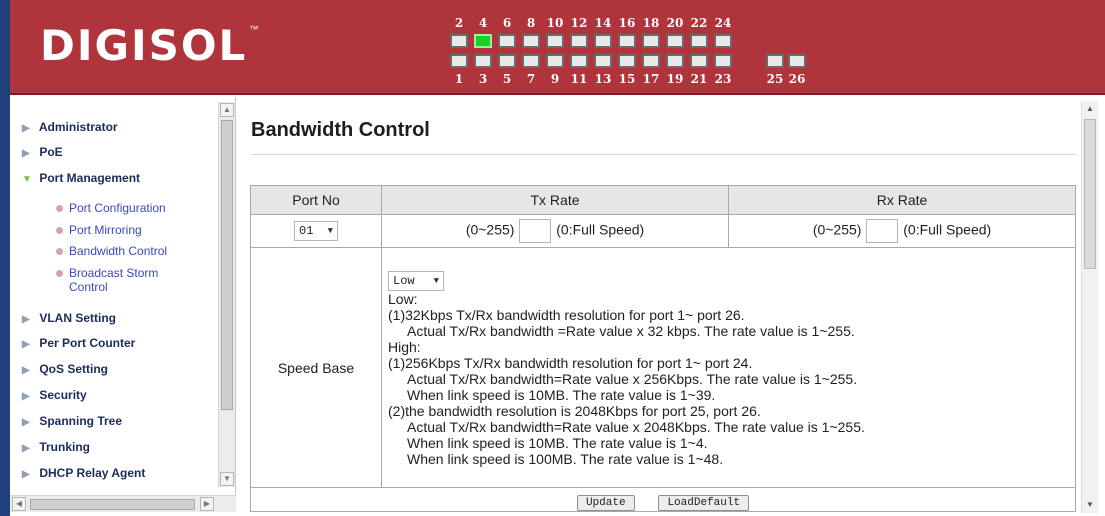  Describe the element at coordinates (90, 178) in the screenshot. I see `sidebar-item-label: Port Management` at that location.